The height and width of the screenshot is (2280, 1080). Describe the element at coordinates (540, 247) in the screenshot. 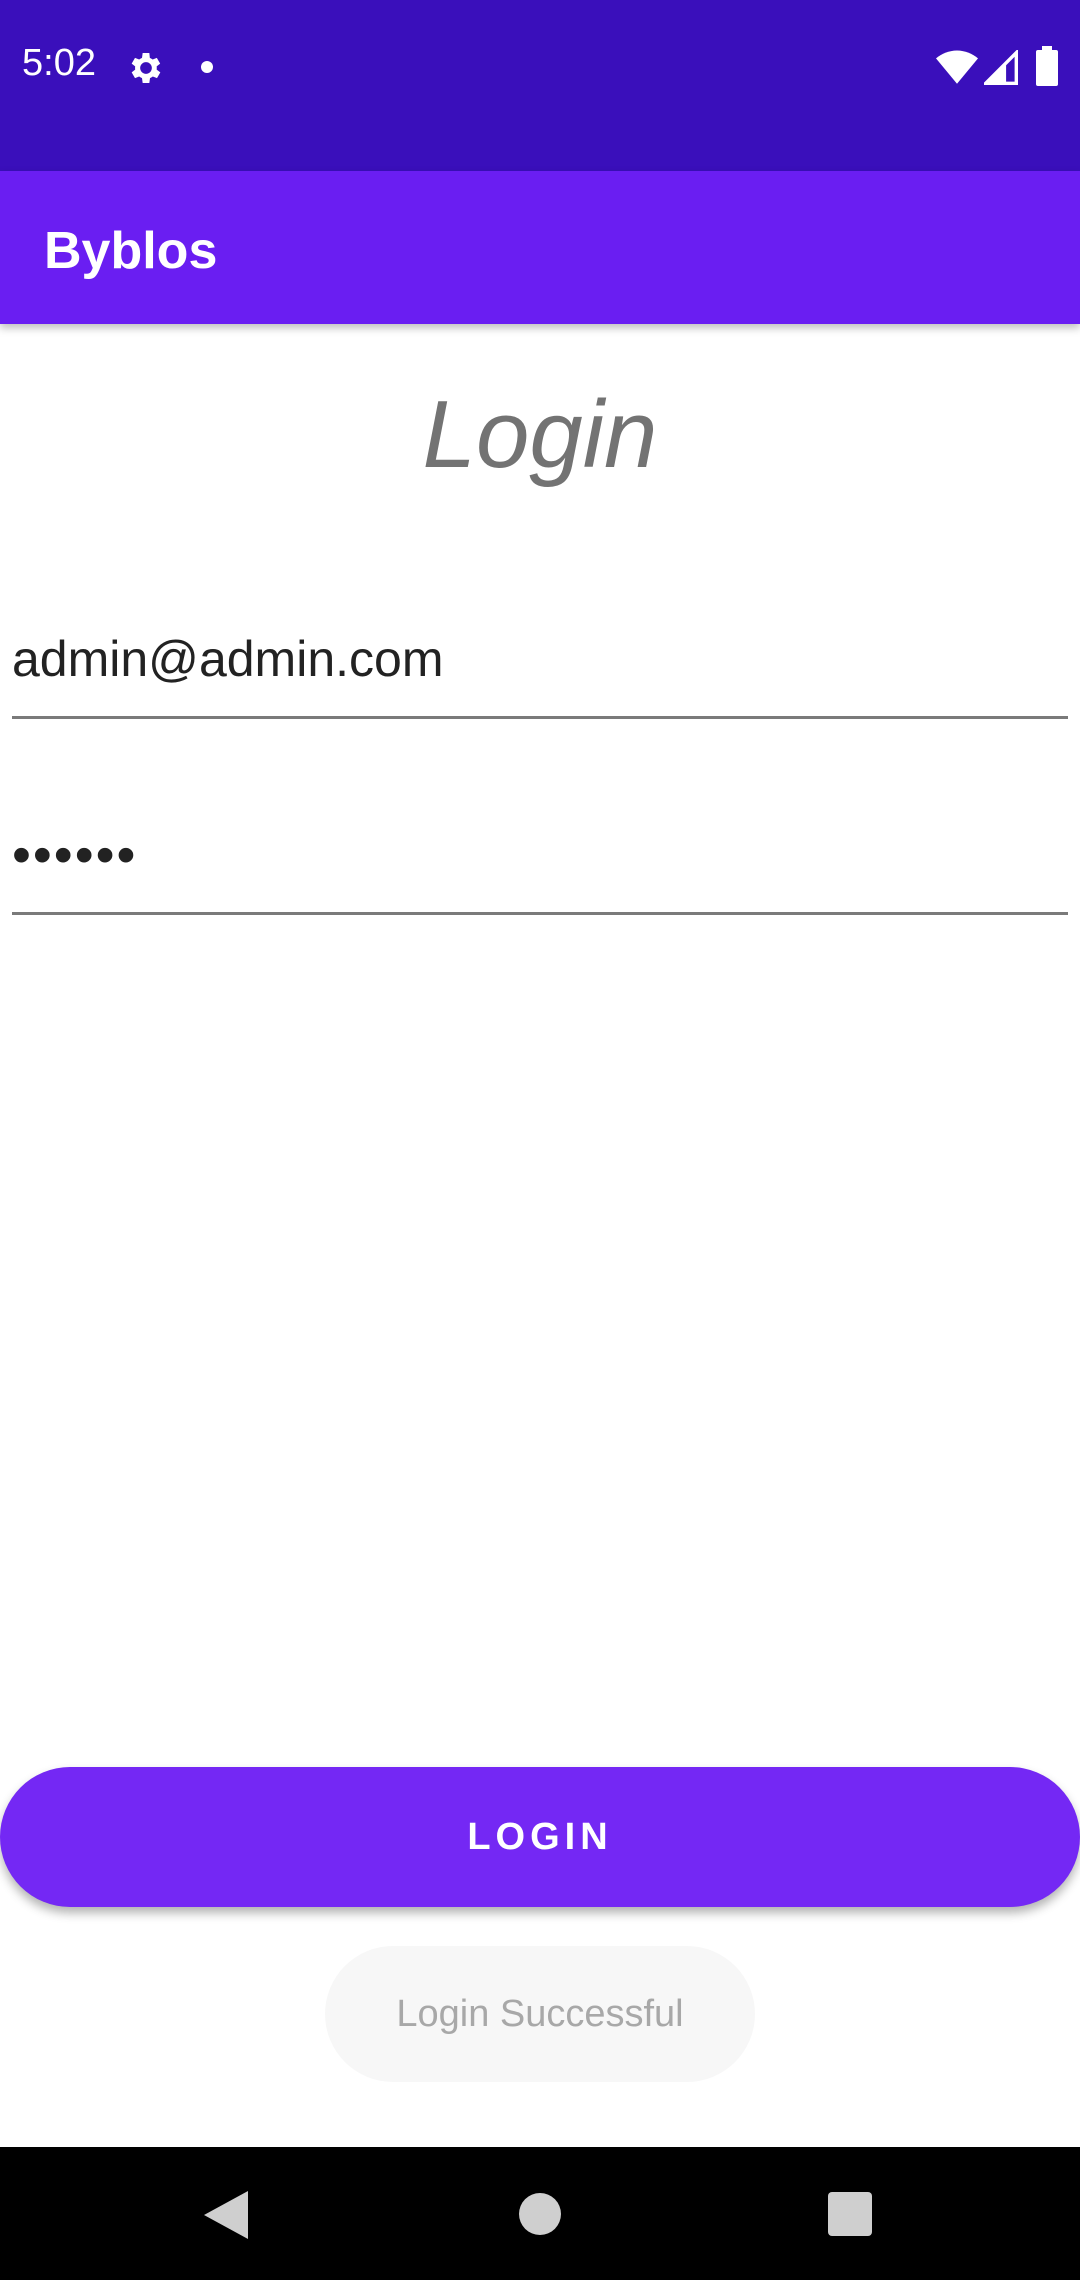

I see `app-bar: Byblos` at that location.